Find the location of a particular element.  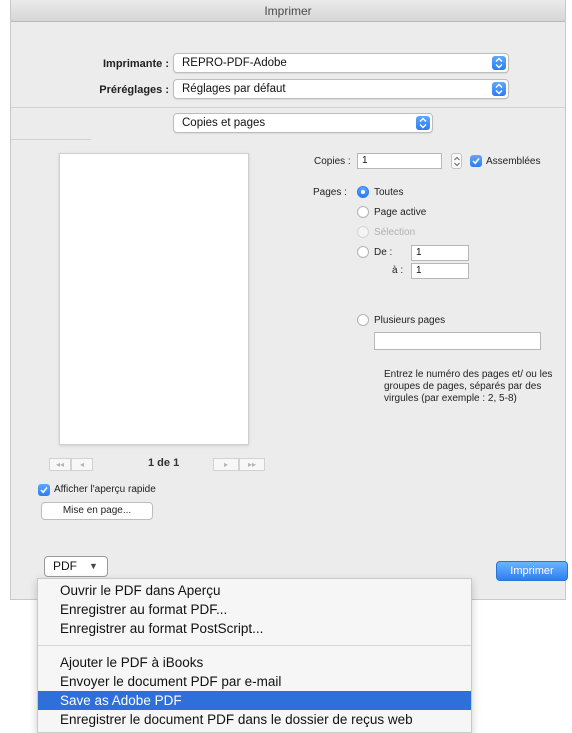

pages-current-radio is located at coordinates (363, 212).